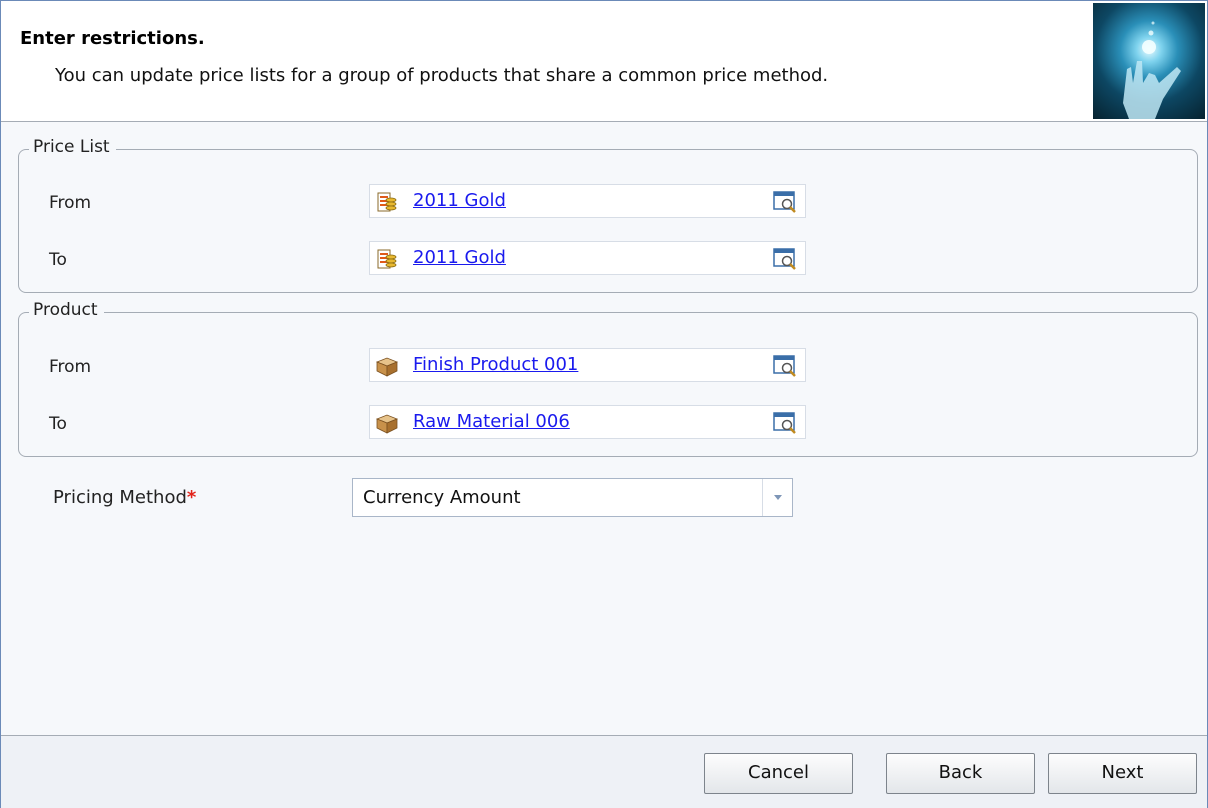  What do you see at coordinates (112, 38) in the screenshot?
I see `header-title: Enter restrictions.` at bounding box center [112, 38].